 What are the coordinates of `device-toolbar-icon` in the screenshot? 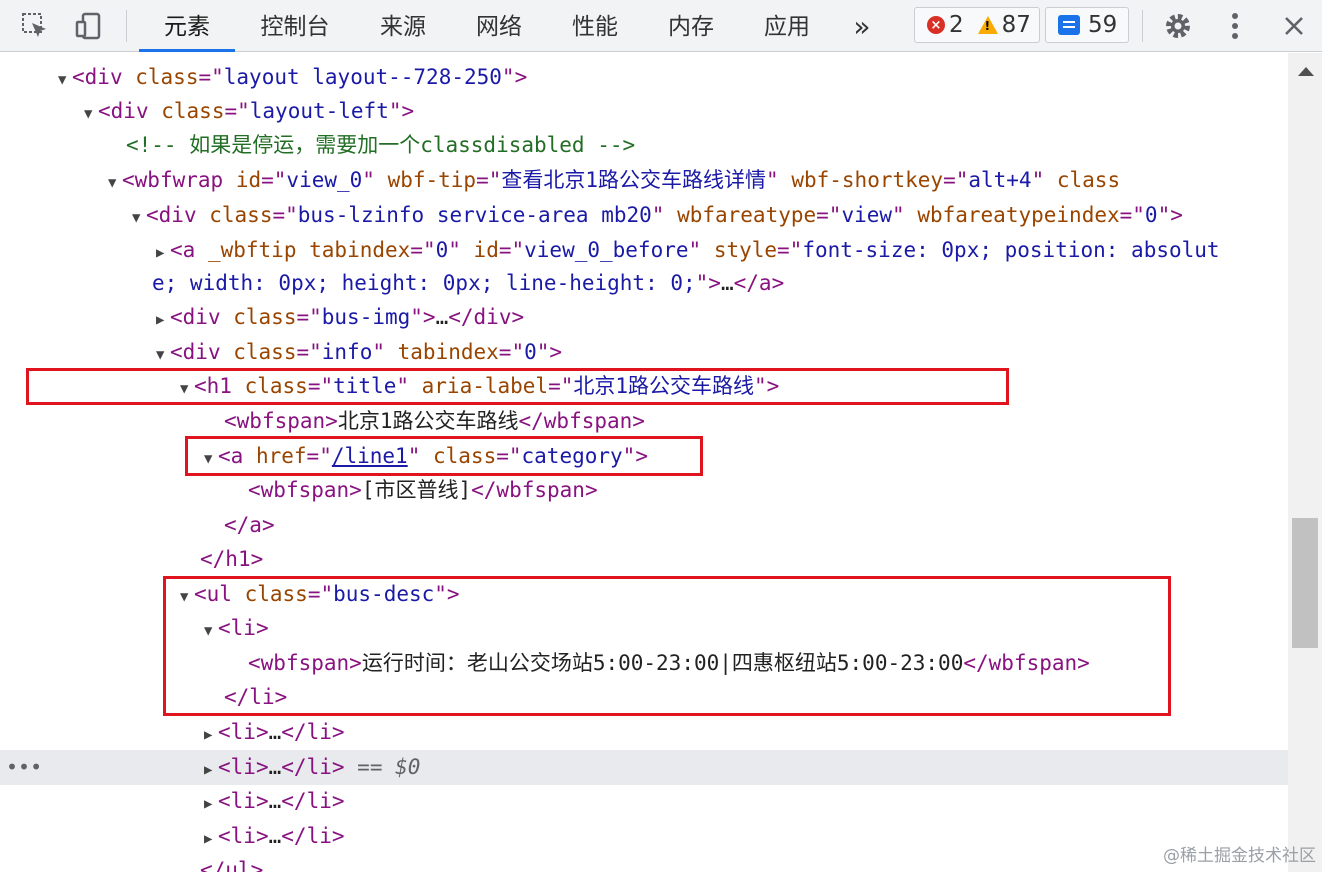 It's located at (89, 26).